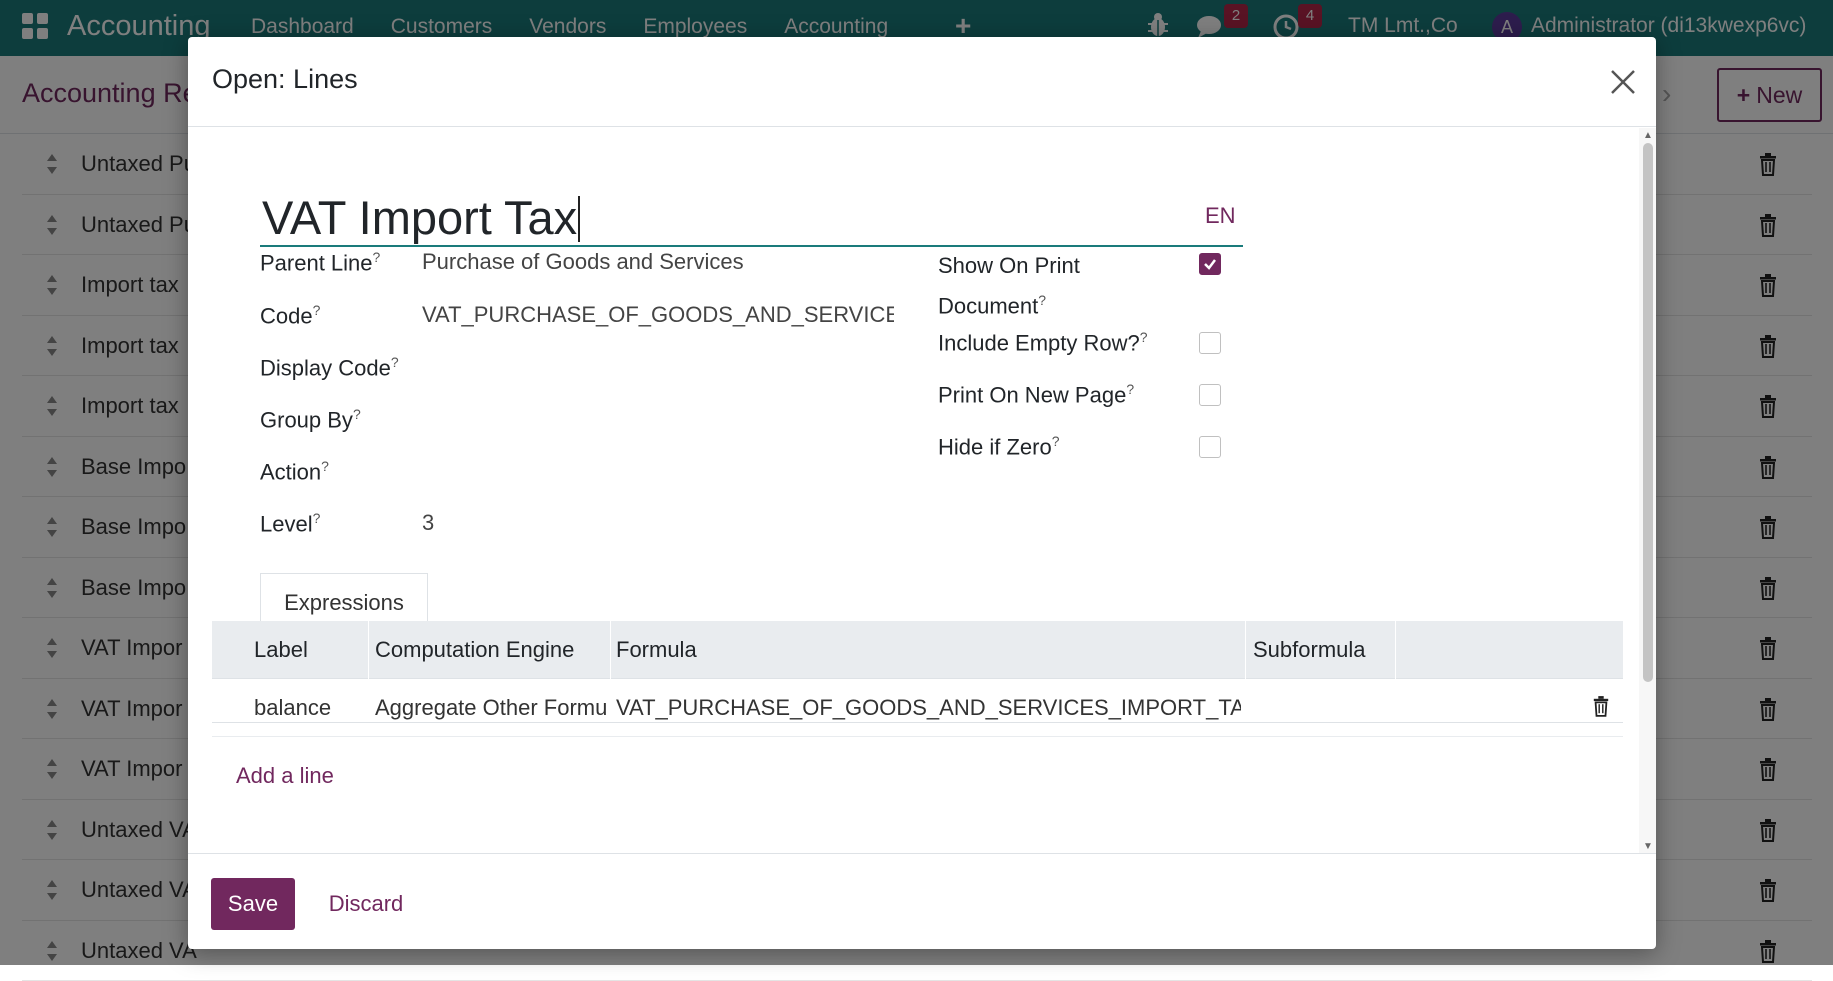  Describe the element at coordinates (285, 79) in the screenshot. I see `modal-title: Open: Lines` at that location.